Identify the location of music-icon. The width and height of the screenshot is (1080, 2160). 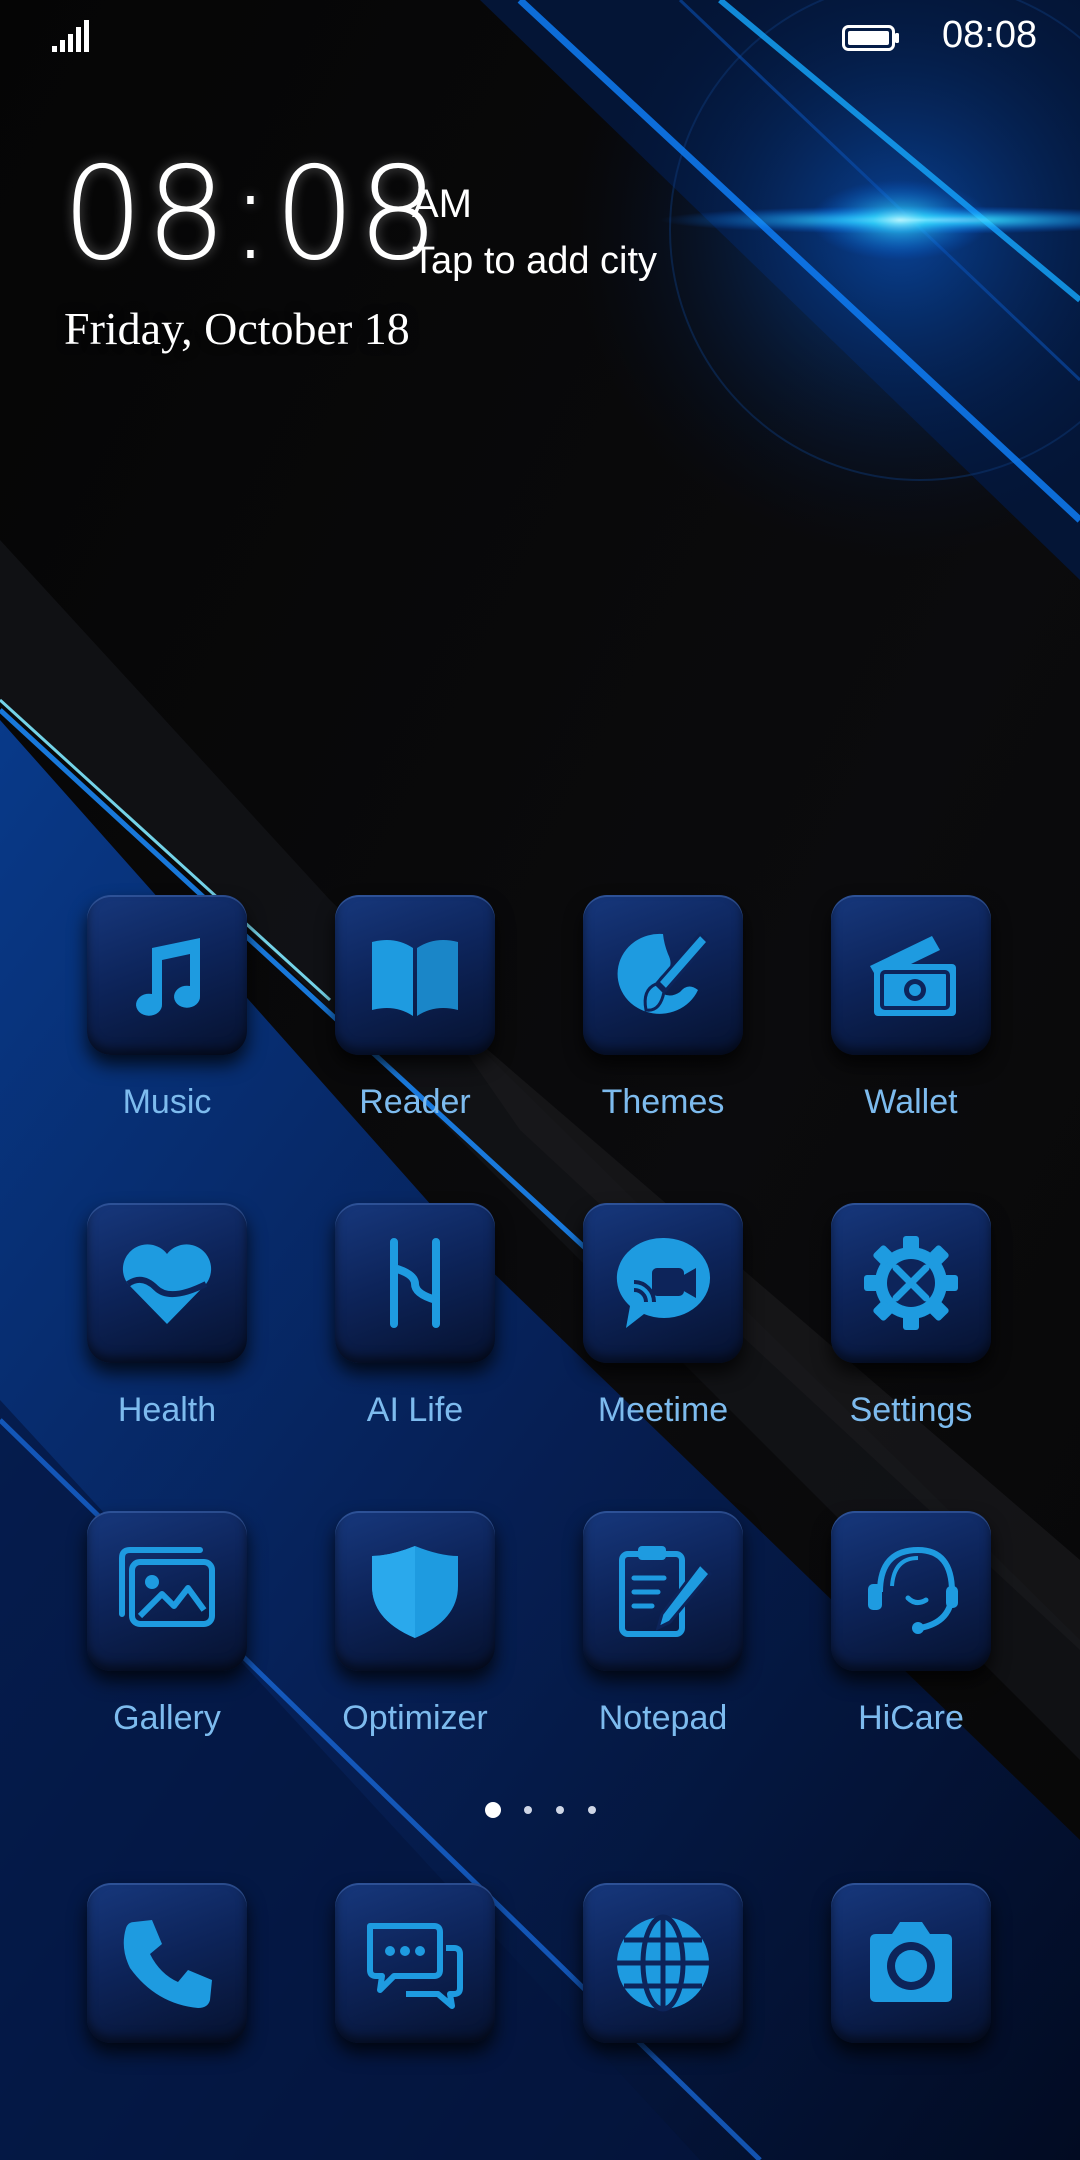
(168, 977).